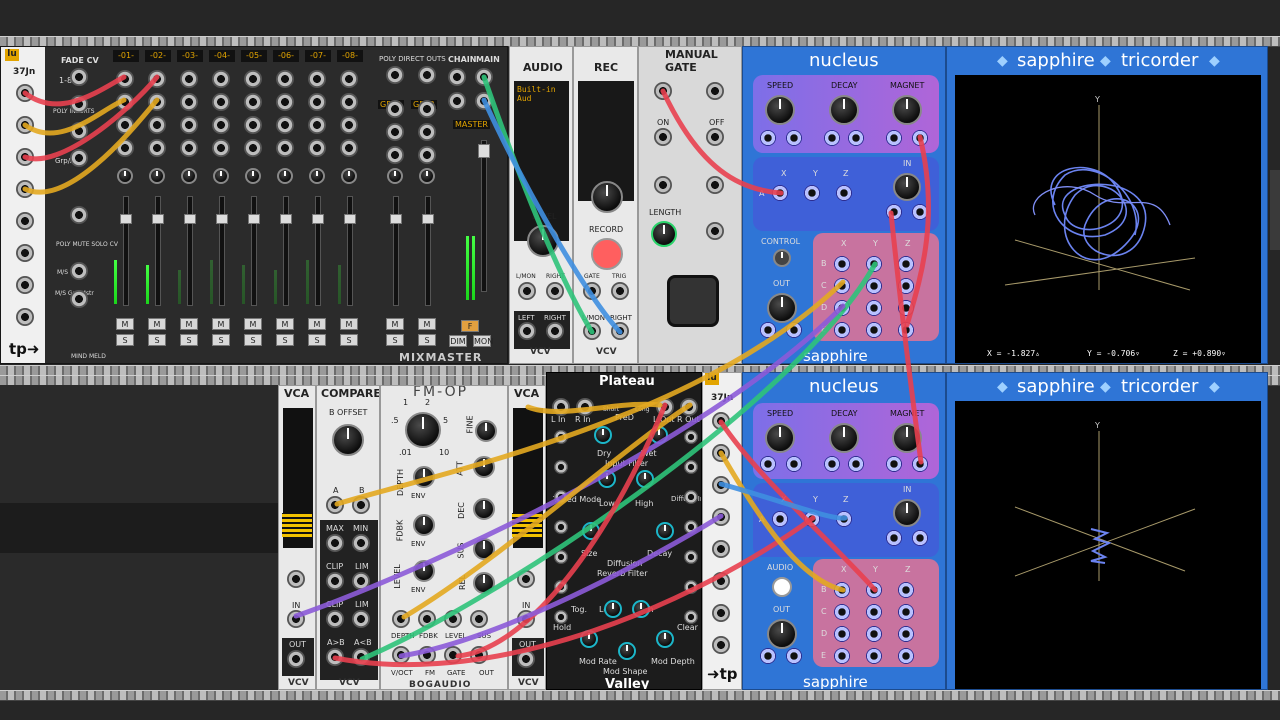 This screenshot has width=1280, height=720. What do you see at coordinates (484, 467) in the screenshot?
I see `fmop-att-knob` at bounding box center [484, 467].